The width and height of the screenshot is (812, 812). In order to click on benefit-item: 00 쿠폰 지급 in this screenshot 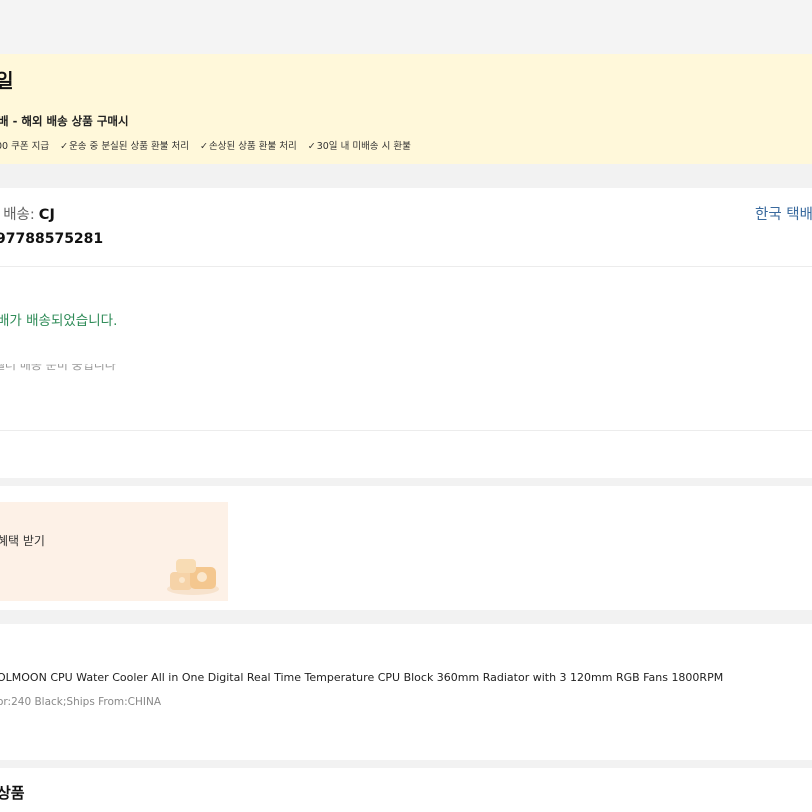, I will do `click(24, 145)`.